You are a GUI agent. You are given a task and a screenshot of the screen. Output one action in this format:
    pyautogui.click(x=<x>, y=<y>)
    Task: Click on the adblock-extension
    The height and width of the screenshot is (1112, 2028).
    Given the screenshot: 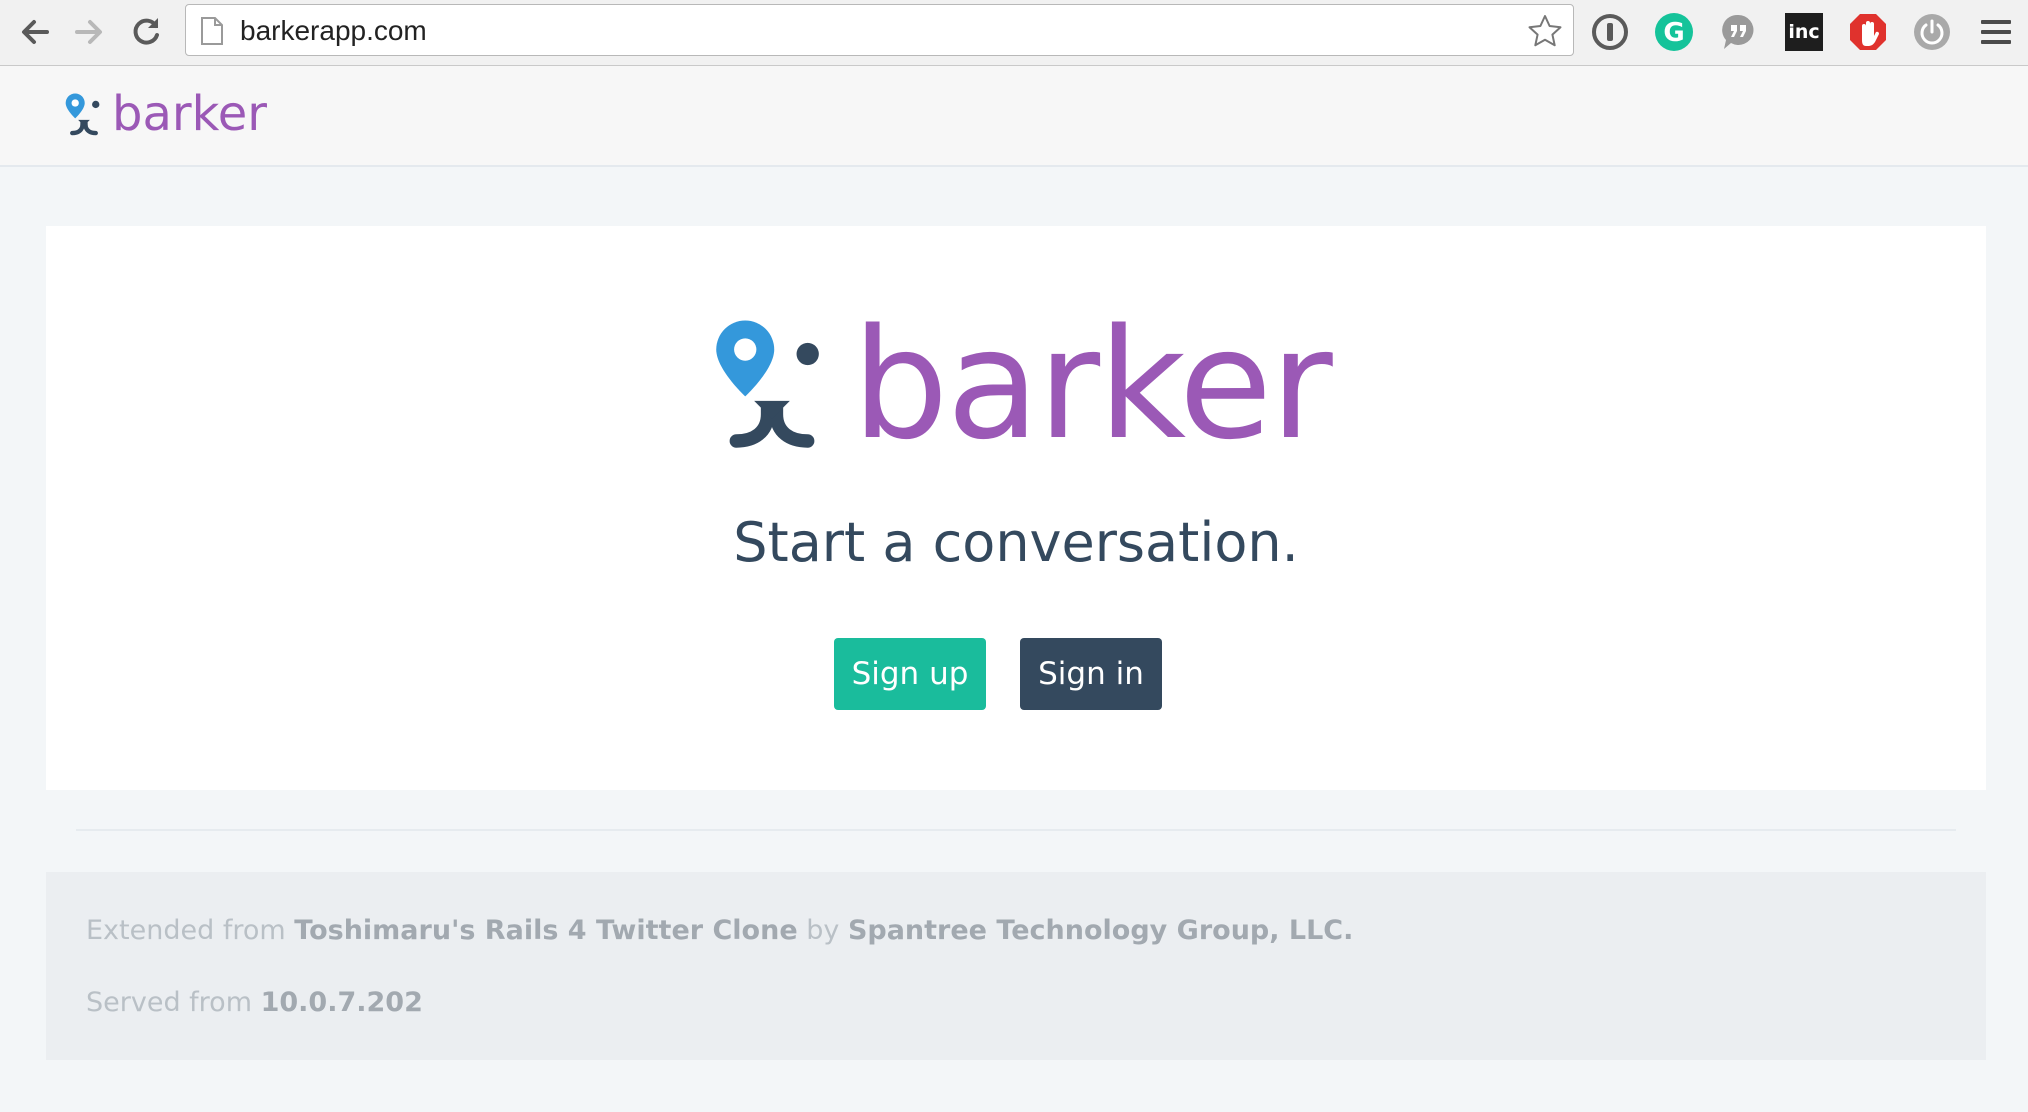 What is the action you would take?
    pyautogui.click(x=1868, y=32)
    